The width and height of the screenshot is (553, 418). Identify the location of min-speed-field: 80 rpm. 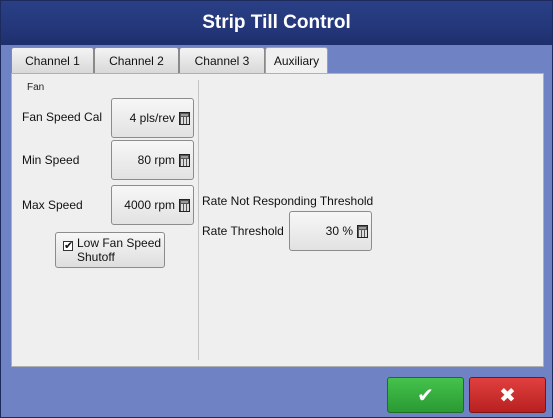
(152, 160).